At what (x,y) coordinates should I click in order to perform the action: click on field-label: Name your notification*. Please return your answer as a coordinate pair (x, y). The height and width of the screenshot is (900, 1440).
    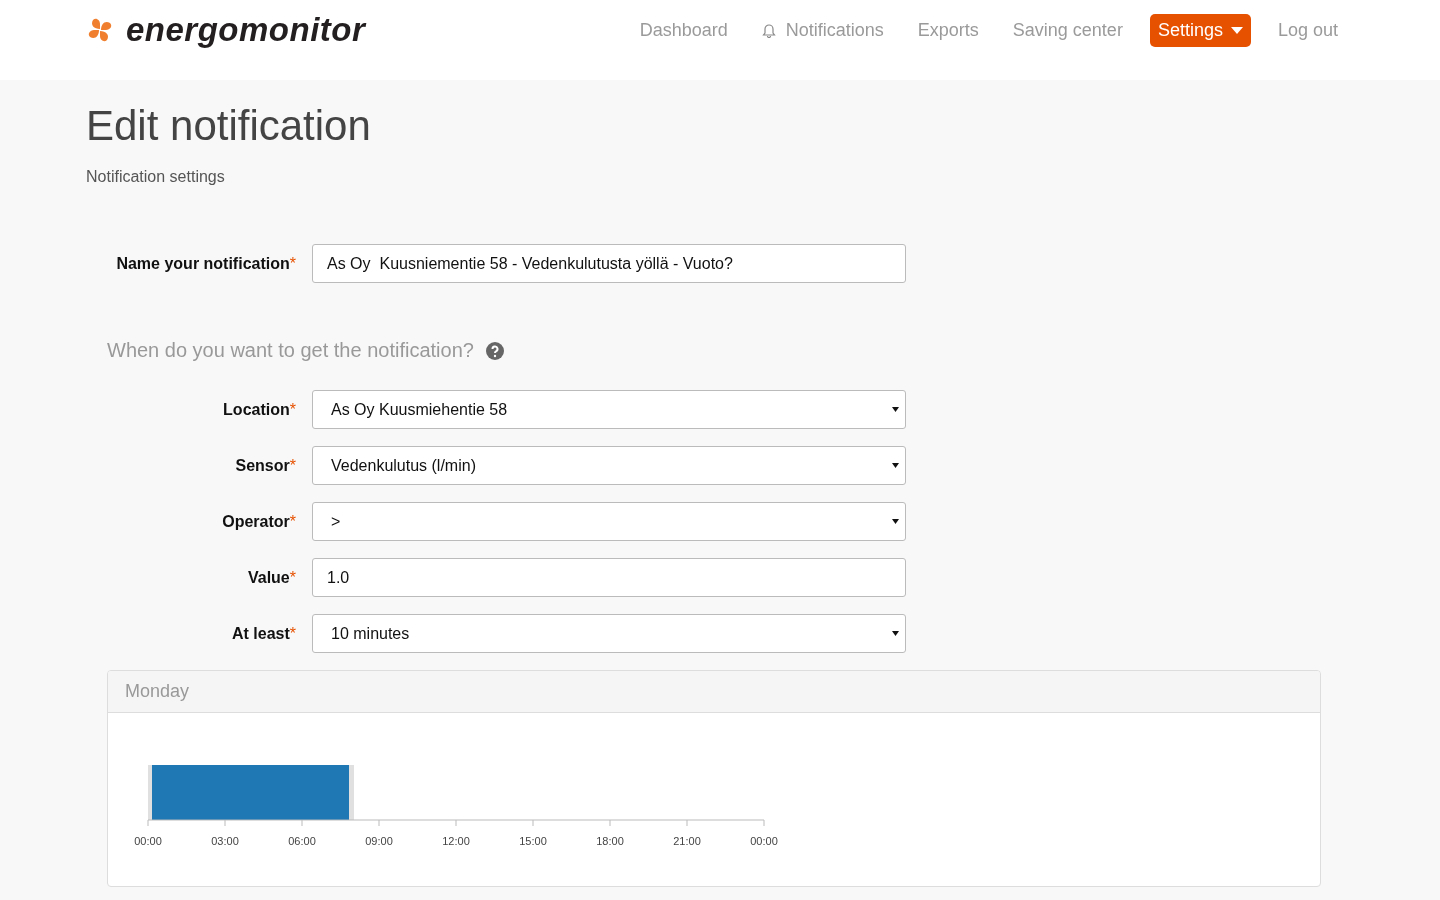
    Looking at the image, I should click on (205, 263).